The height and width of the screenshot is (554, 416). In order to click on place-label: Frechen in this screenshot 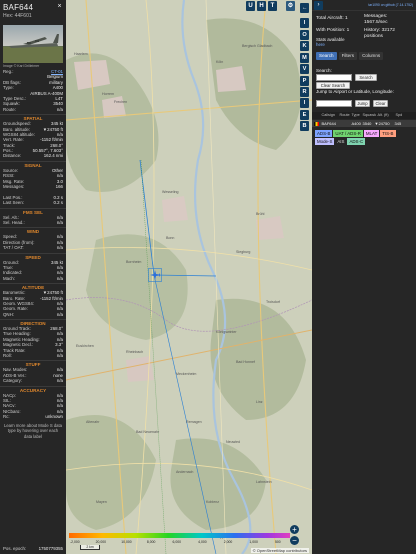, I will do `click(121, 102)`.